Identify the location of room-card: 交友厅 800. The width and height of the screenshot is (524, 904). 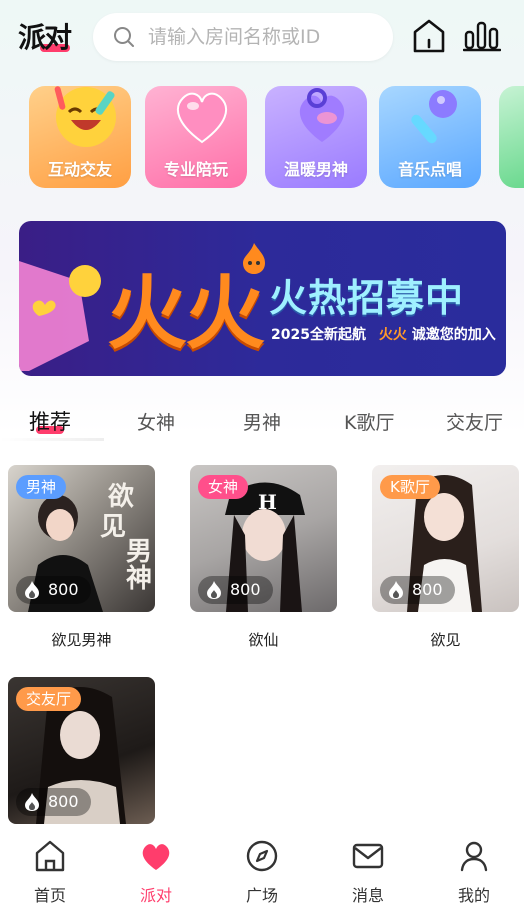
(81, 750).